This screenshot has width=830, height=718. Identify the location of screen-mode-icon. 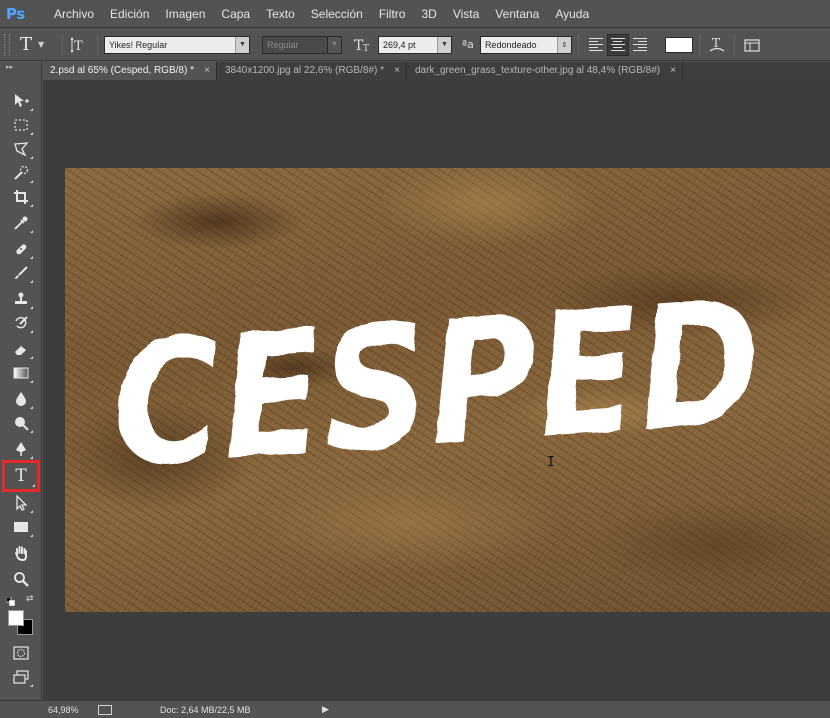
(21, 677).